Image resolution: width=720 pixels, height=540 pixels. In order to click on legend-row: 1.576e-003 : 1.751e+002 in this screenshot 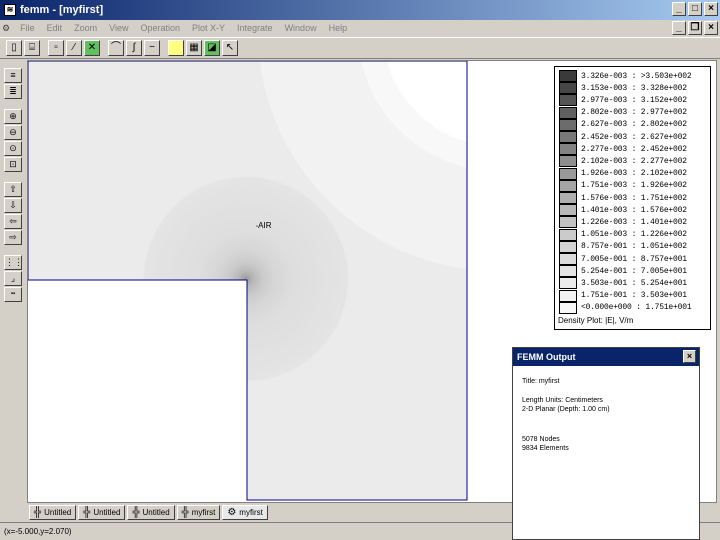, I will do `click(623, 198)`.